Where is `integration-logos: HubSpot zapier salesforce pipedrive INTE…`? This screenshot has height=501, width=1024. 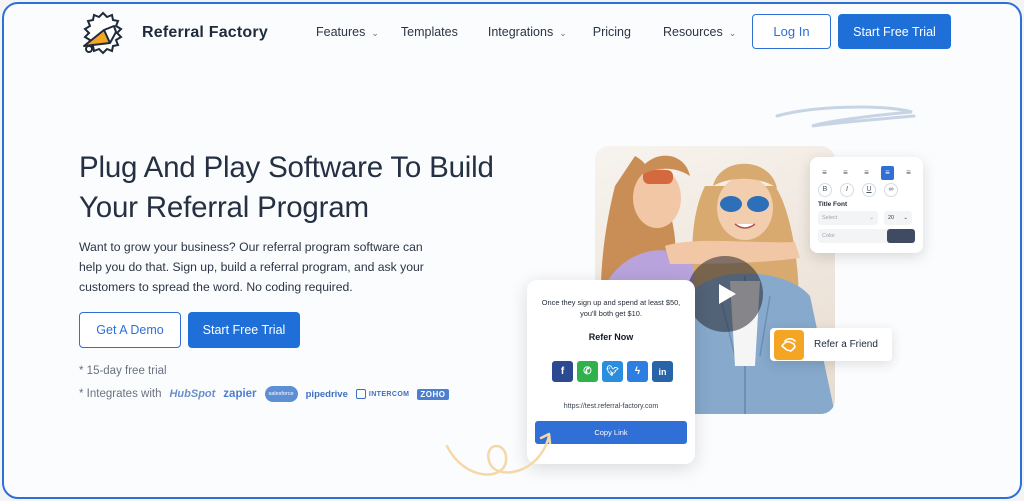
integration-logos: HubSpot zapier salesforce pipedrive INTE… is located at coordinates (309, 394).